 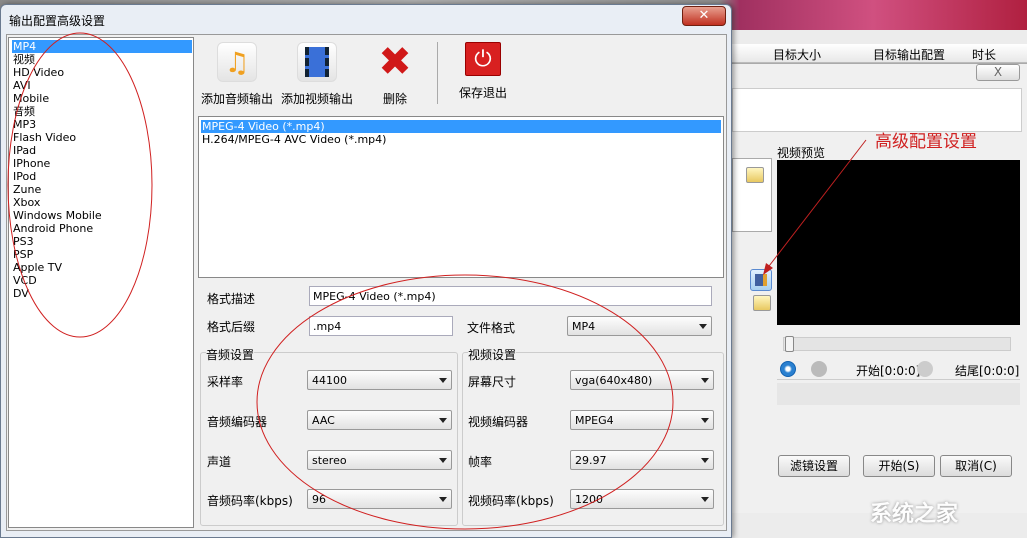 I want to click on audio-bitrate-select: 96, so click(x=379, y=499).